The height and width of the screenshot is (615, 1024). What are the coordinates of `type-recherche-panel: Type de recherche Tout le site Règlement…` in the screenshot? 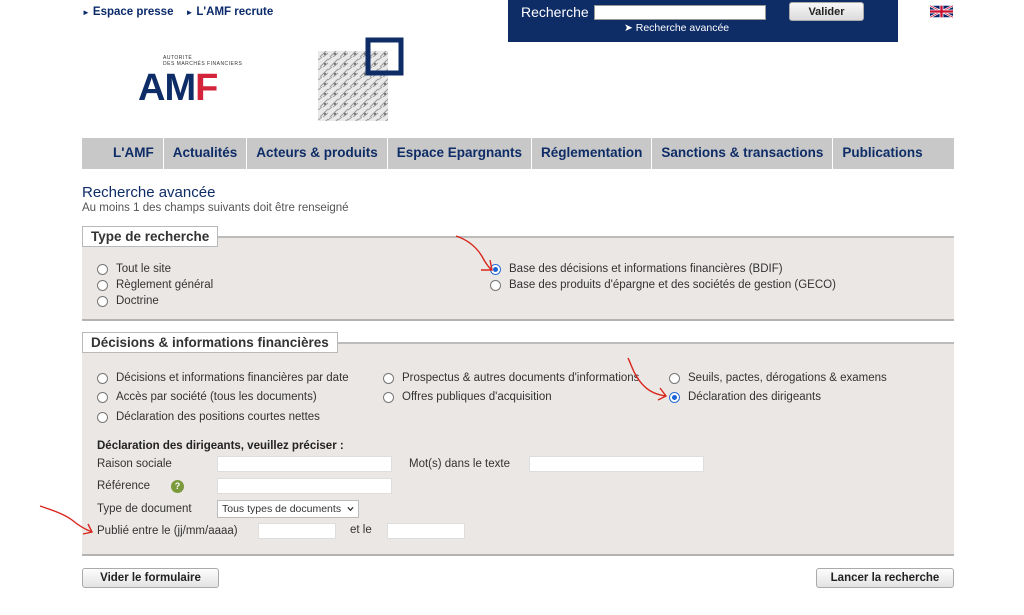 It's located at (518, 273).